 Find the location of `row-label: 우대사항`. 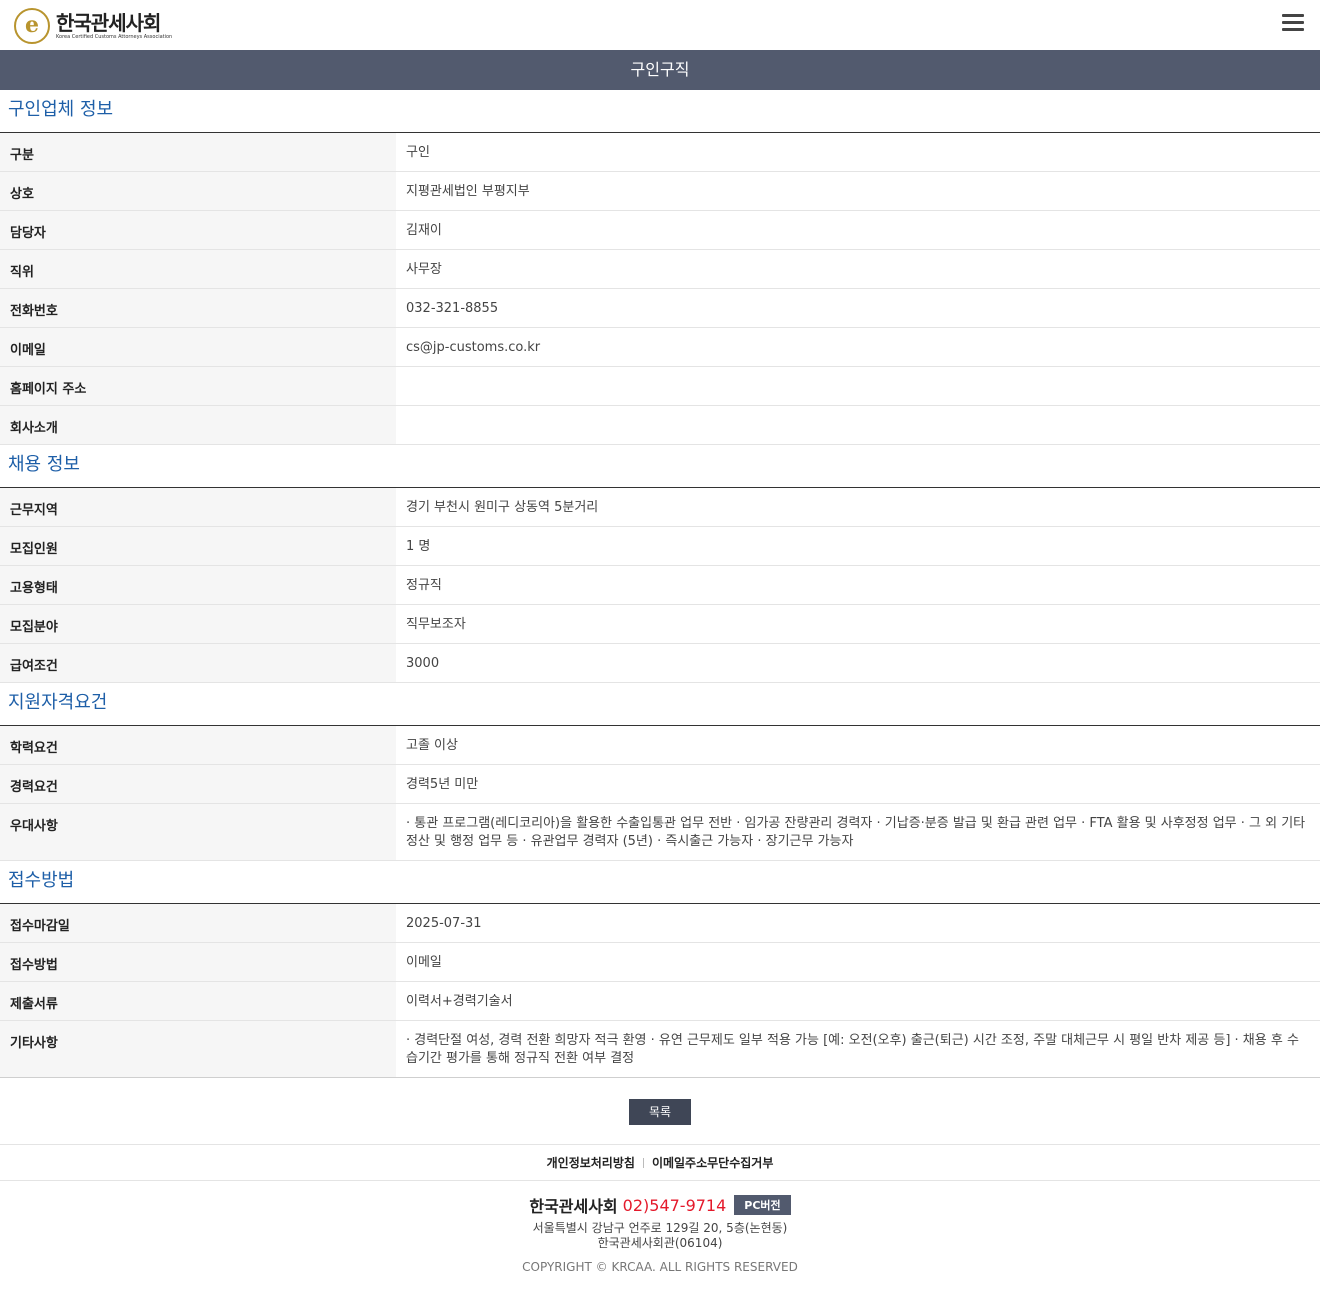

row-label: 우대사항 is located at coordinates (198, 832).